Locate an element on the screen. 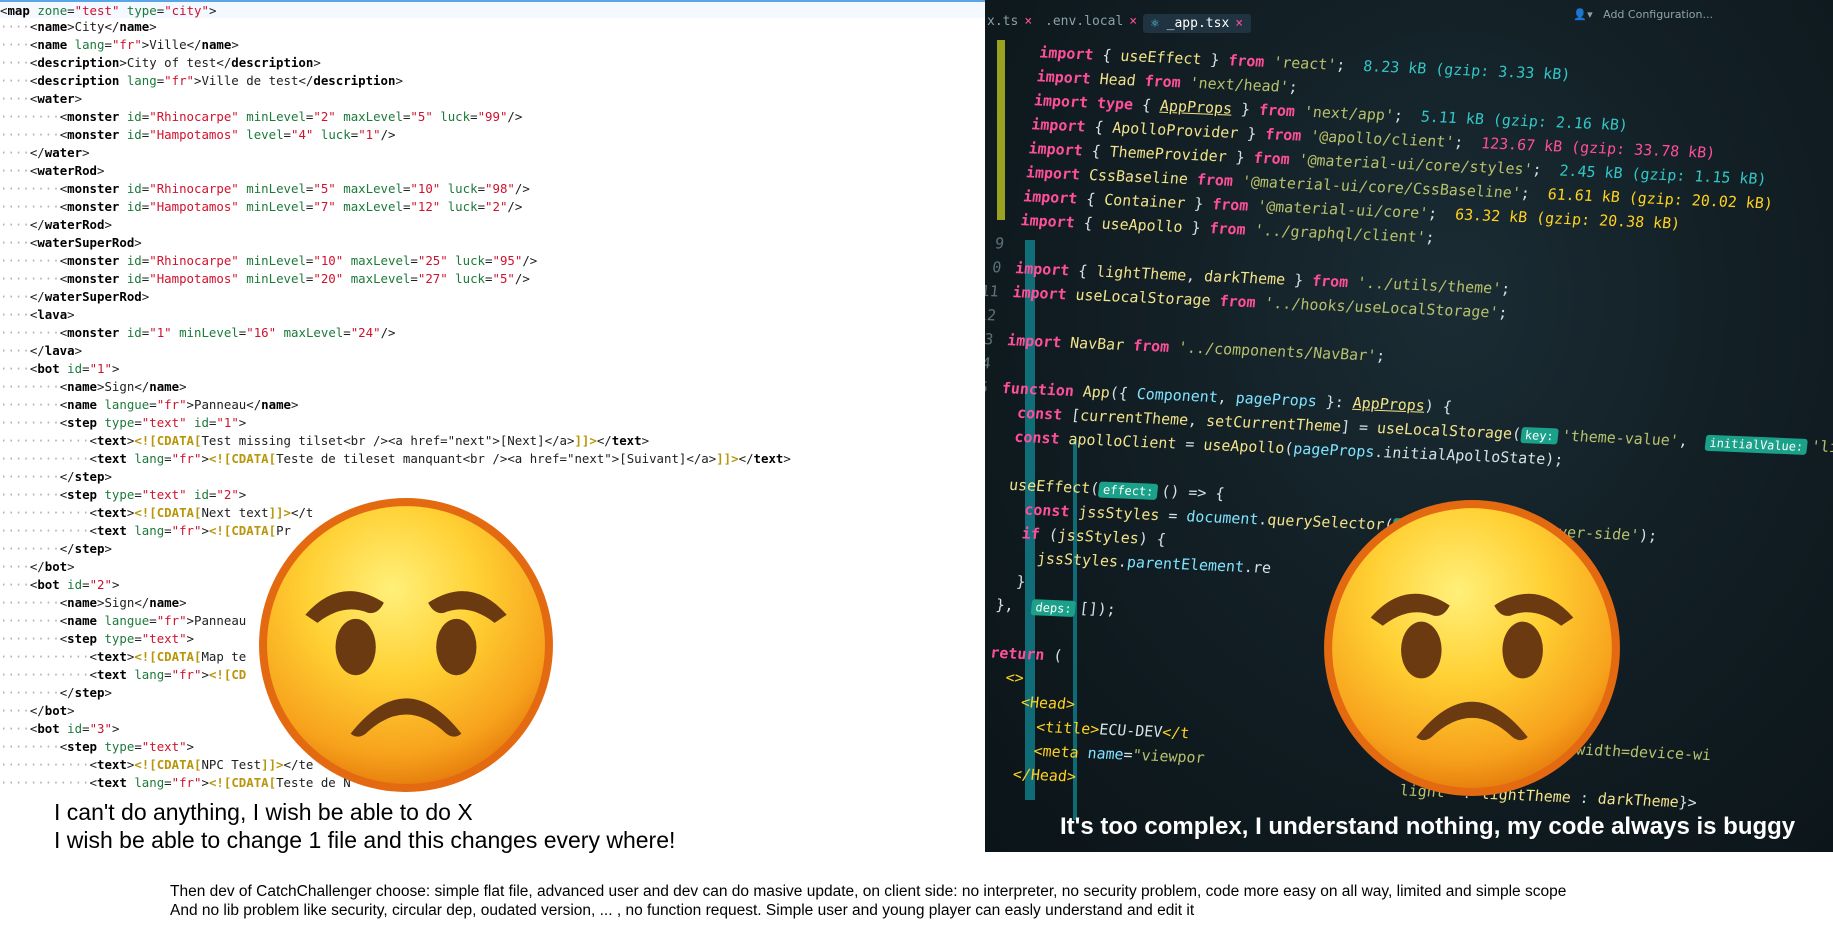 Image resolution: width=1833 pixels, height=925 pixels. xml-code-text: <bot id="2"> is located at coordinates (74, 584).